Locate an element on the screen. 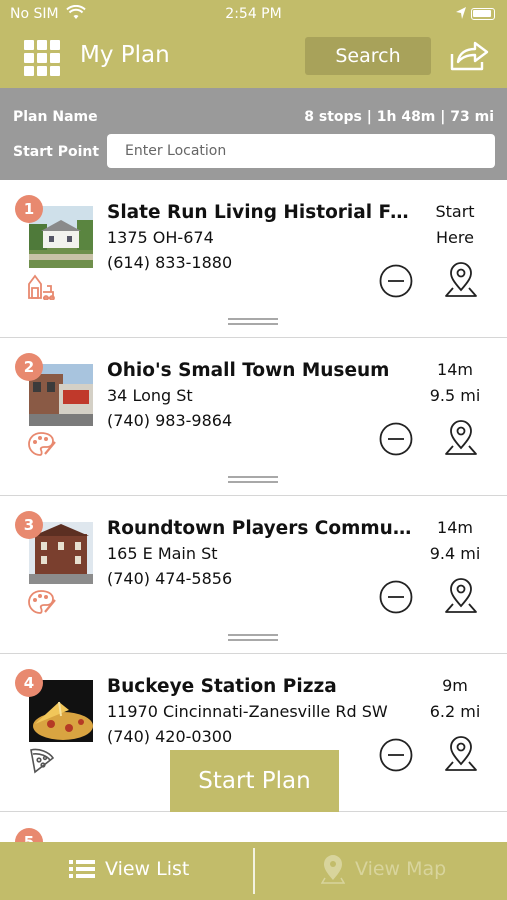  stop-distance: Here is located at coordinates (455, 237).